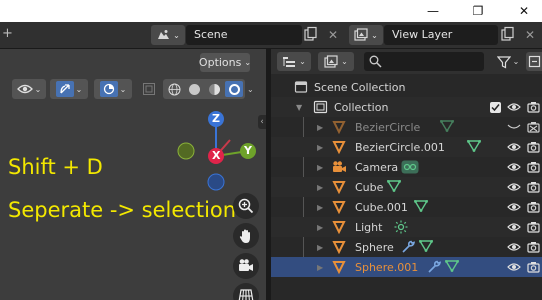 The image size is (542, 300). Describe the element at coordinates (299, 107) in the screenshot. I see `expand-triangle-icon: ▼` at that location.